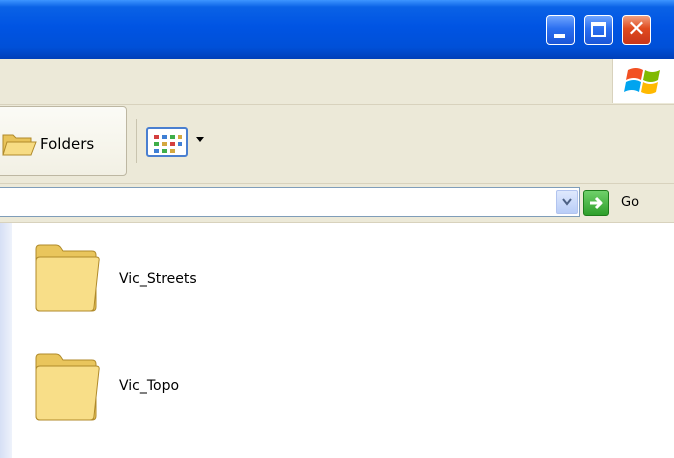 The image size is (674, 458). I want to click on close-button: ✕, so click(636, 30).